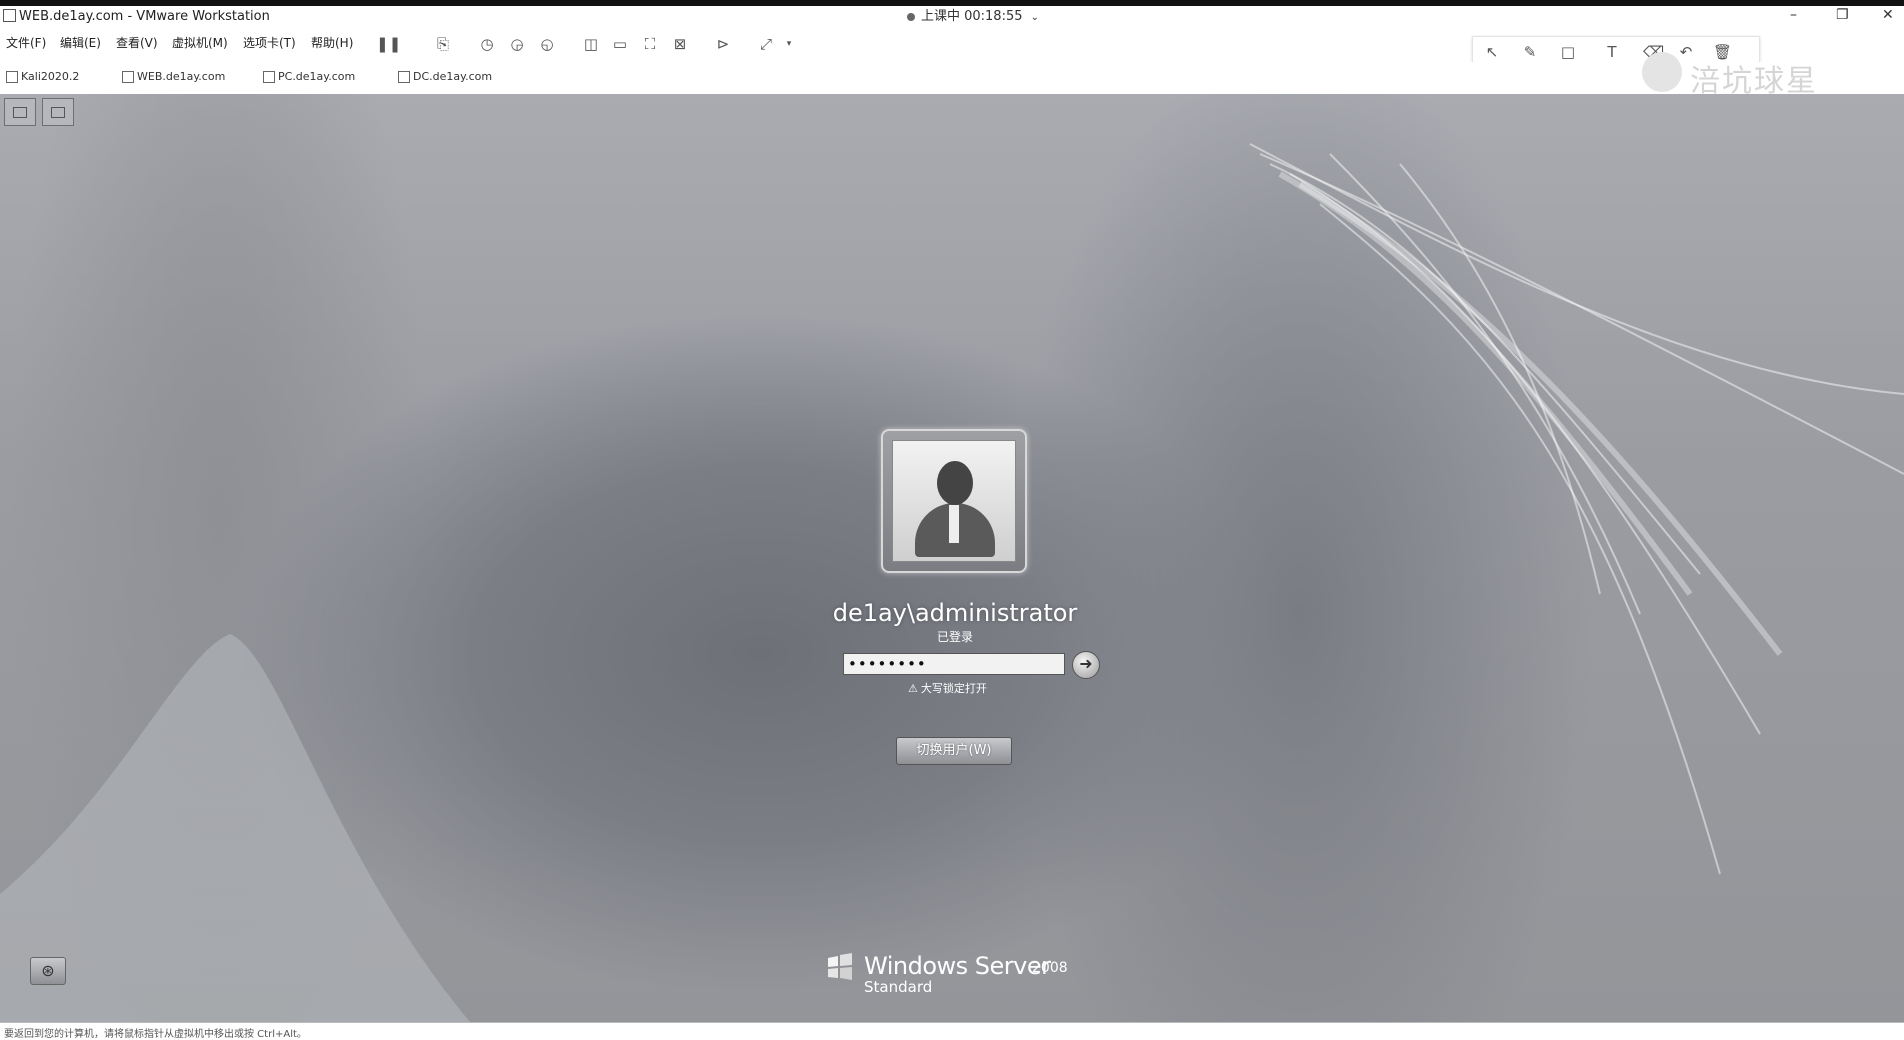 This screenshot has width=1904, height=1040. I want to click on switch-user-button: 切换用户(W), so click(954, 751).